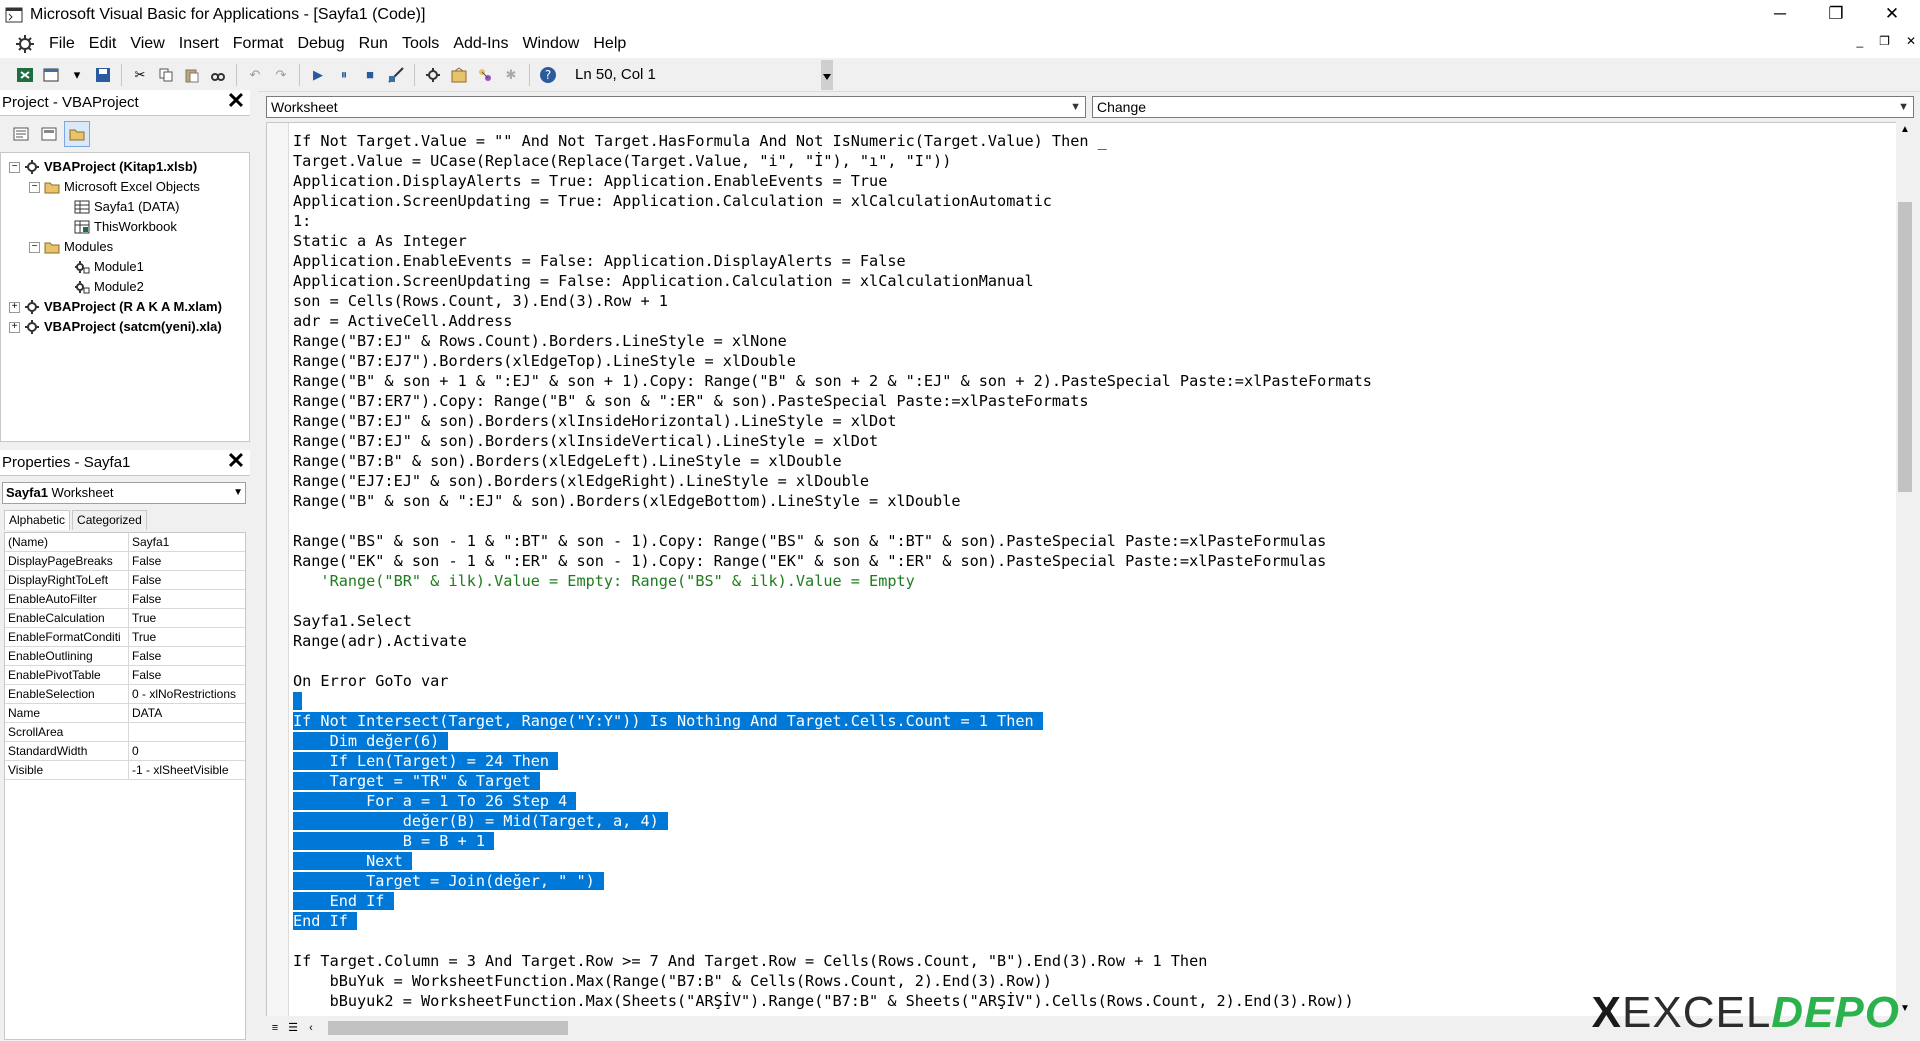 Image resolution: width=1920 pixels, height=1041 pixels. I want to click on property-row: Visible -1 - xlSheetVisible, so click(125, 770).